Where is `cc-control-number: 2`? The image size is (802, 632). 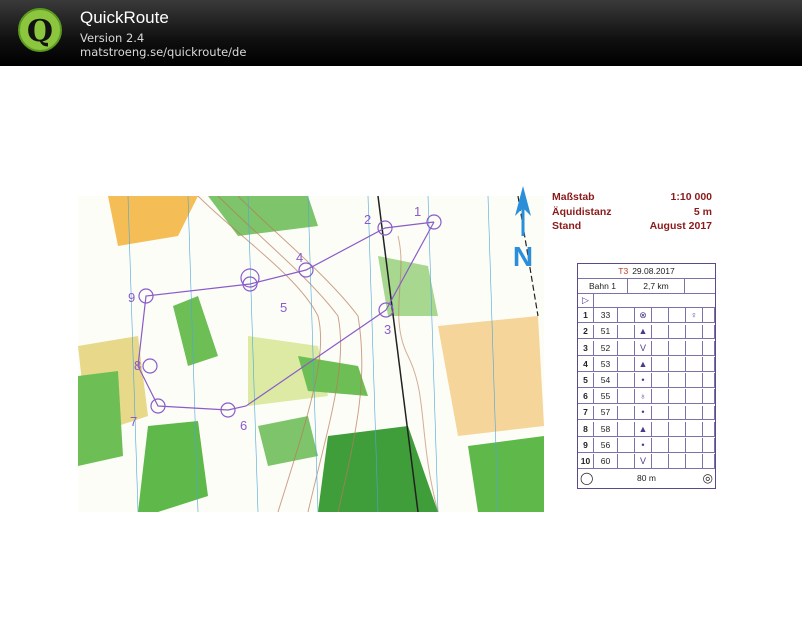
cc-control-number: 2 is located at coordinates (586, 331).